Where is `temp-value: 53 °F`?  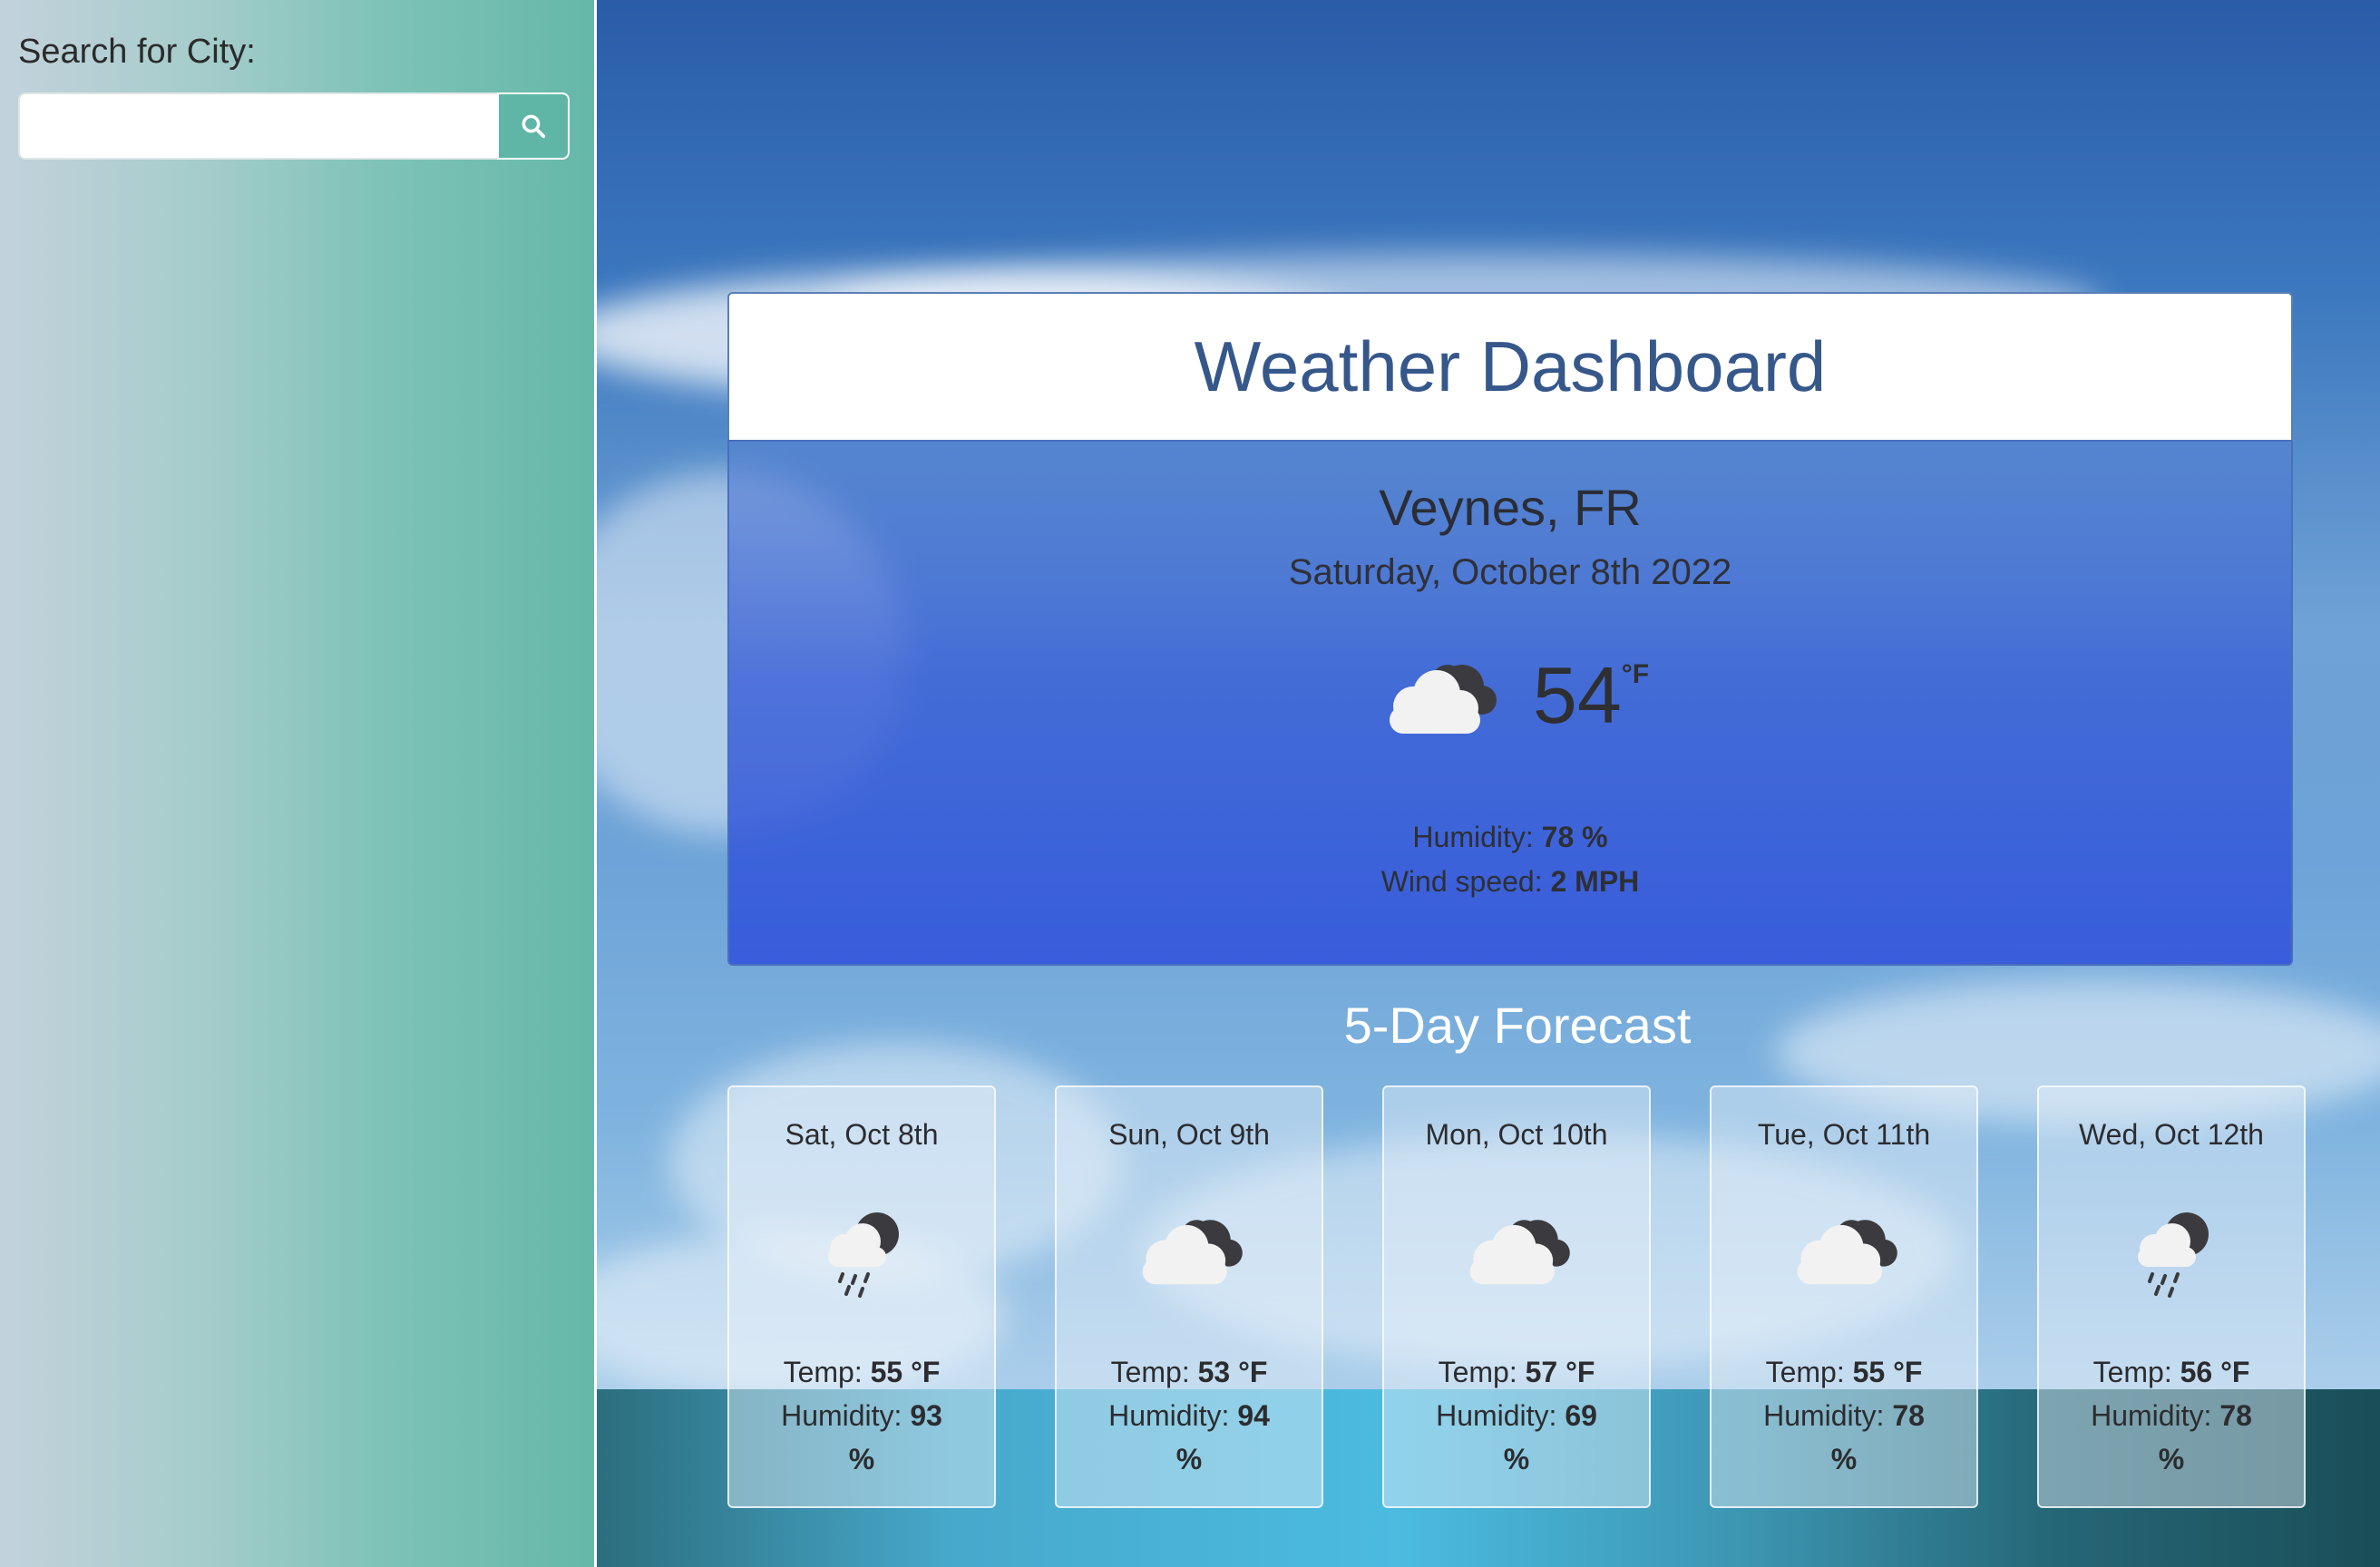 temp-value: 53 °F is located at coordinates (1232, 1372).